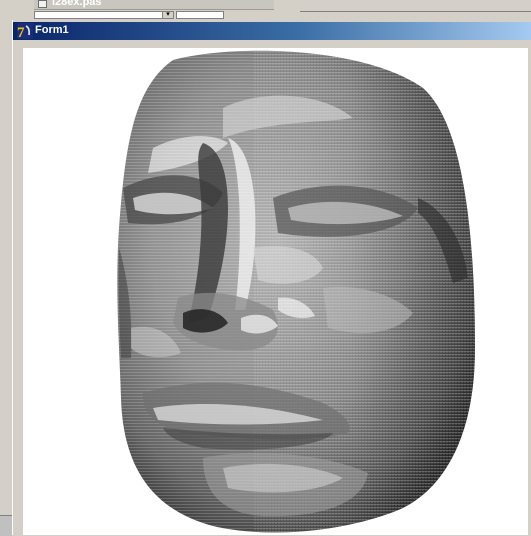  What do you see at coordinates (52, 30) in the screenshot?
I see `window-title: Form1` at bounding box center [52, 30].